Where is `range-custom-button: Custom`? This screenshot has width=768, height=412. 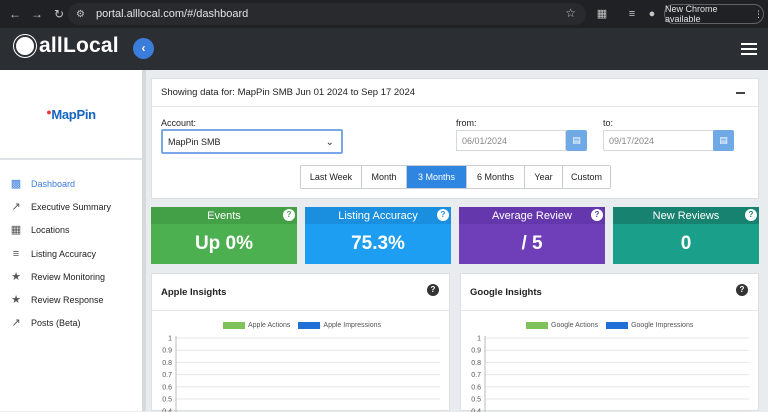 range-custom-button: Custom is located at coordinates (586, 177).